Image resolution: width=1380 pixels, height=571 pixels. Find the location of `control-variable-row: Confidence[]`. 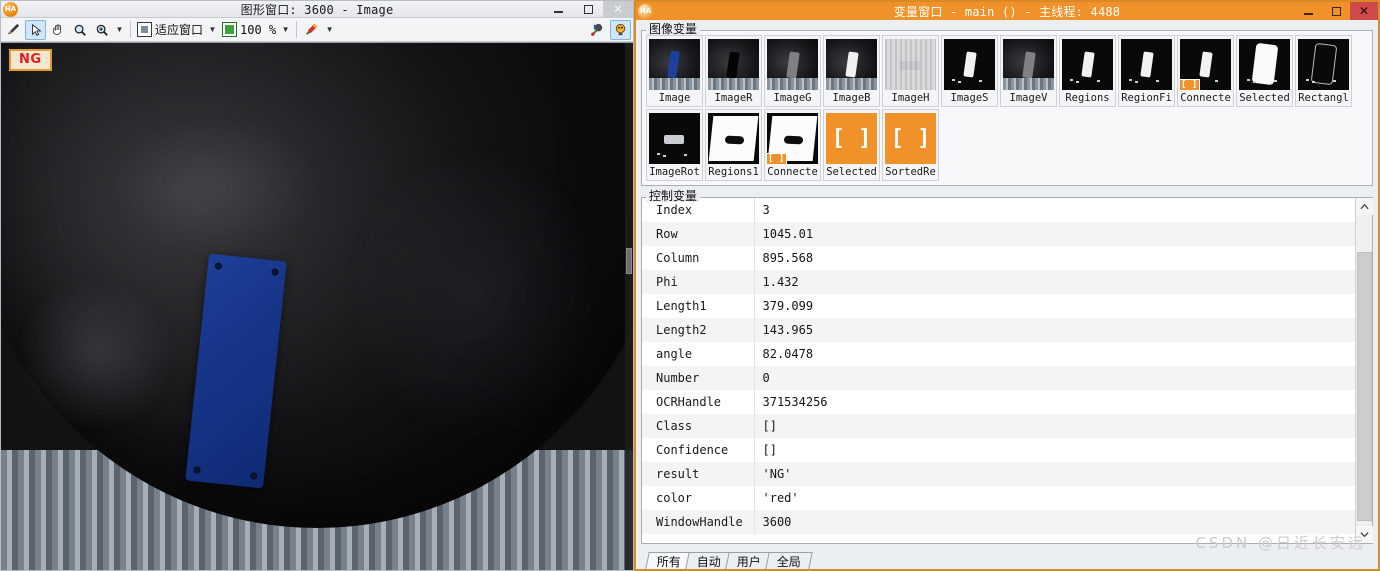

control-variable-row: Confidence[] is located at coordinates (998, 450).